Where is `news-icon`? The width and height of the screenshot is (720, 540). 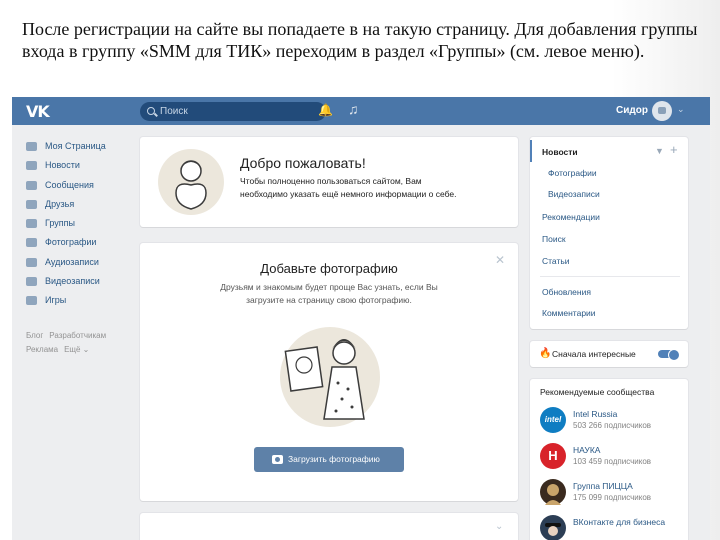 news-icon is located at coordinates (31, 166).